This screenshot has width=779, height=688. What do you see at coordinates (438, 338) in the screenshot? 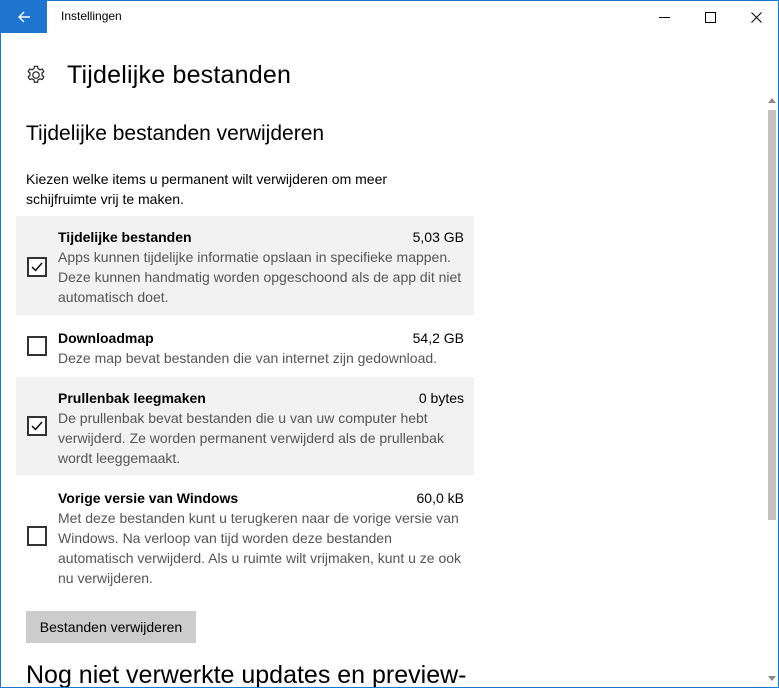
I see `item-size: 54,2 GB` at bounding box center [438, 338].